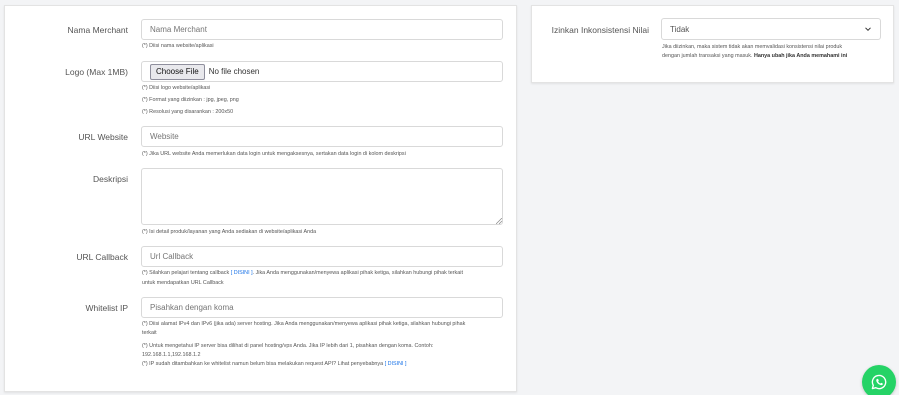 Image resolution: width=899 pixels, height=395 pixels. I want to click on whitelist-hint-1b: terkait, so click(149, 333).